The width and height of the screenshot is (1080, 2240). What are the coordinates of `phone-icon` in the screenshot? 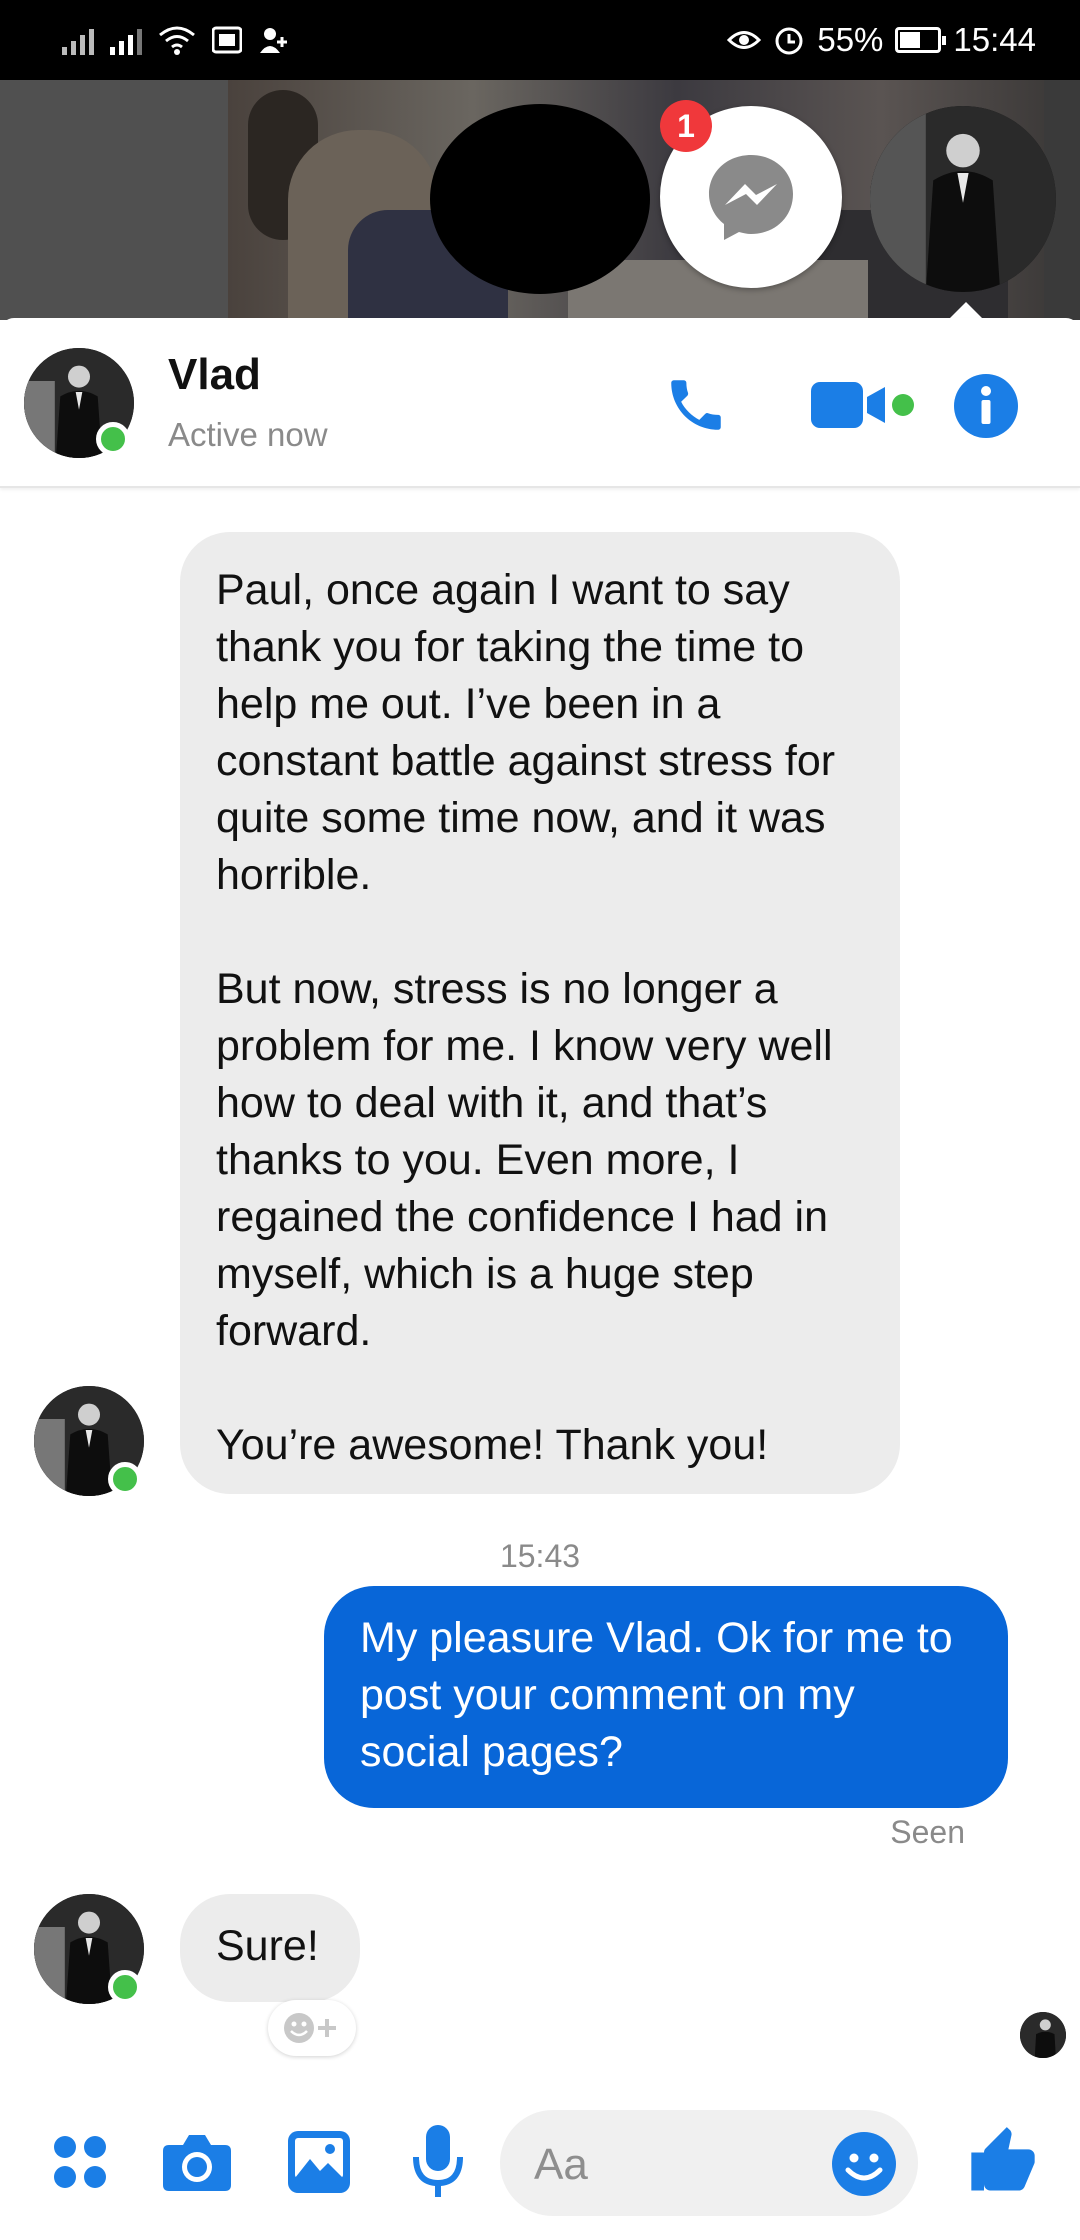 It's located at (696, 405).